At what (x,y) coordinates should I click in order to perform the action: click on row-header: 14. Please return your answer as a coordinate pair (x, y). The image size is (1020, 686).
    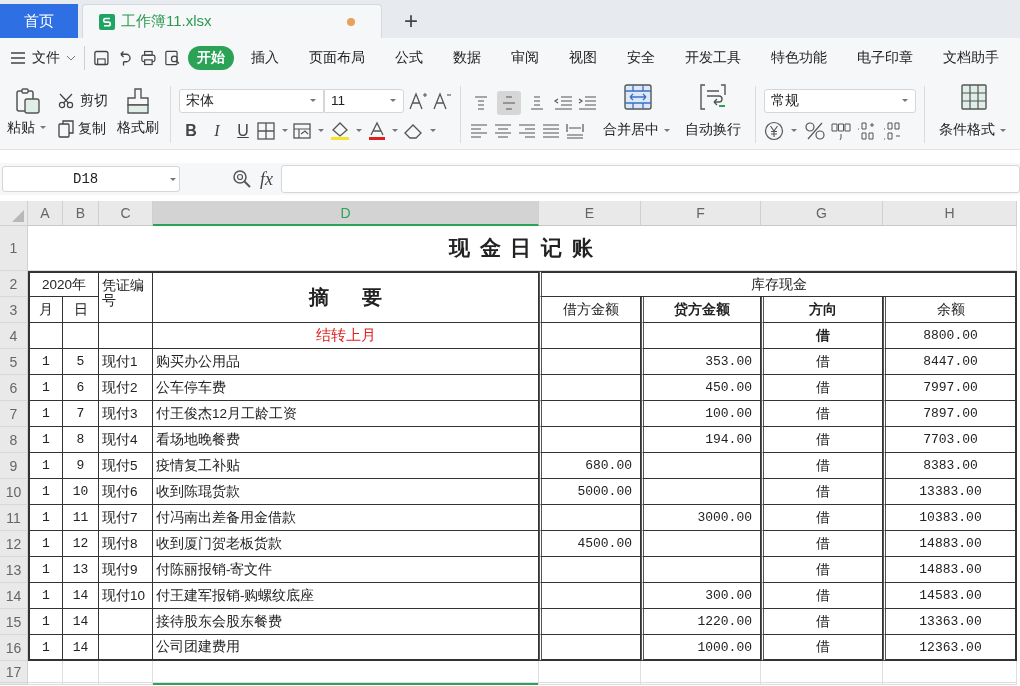
    Looking at the image, I should click on (14, 596).